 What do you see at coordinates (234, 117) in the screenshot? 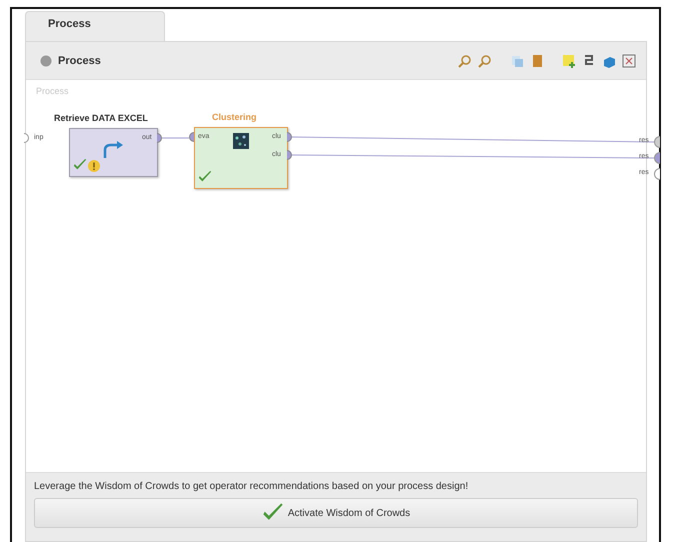
I see `operator-name: Clustering` at bounding box center [234, 117].